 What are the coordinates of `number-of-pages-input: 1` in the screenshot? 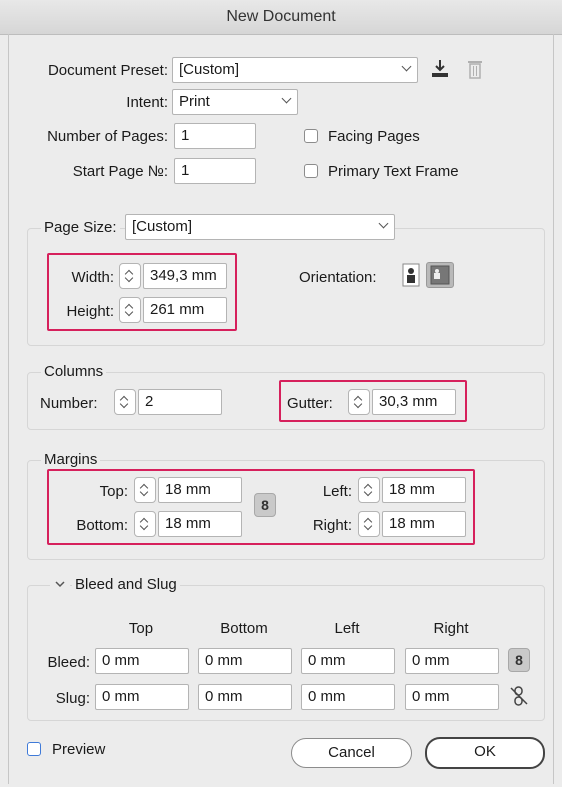 It's located at (215, 136).